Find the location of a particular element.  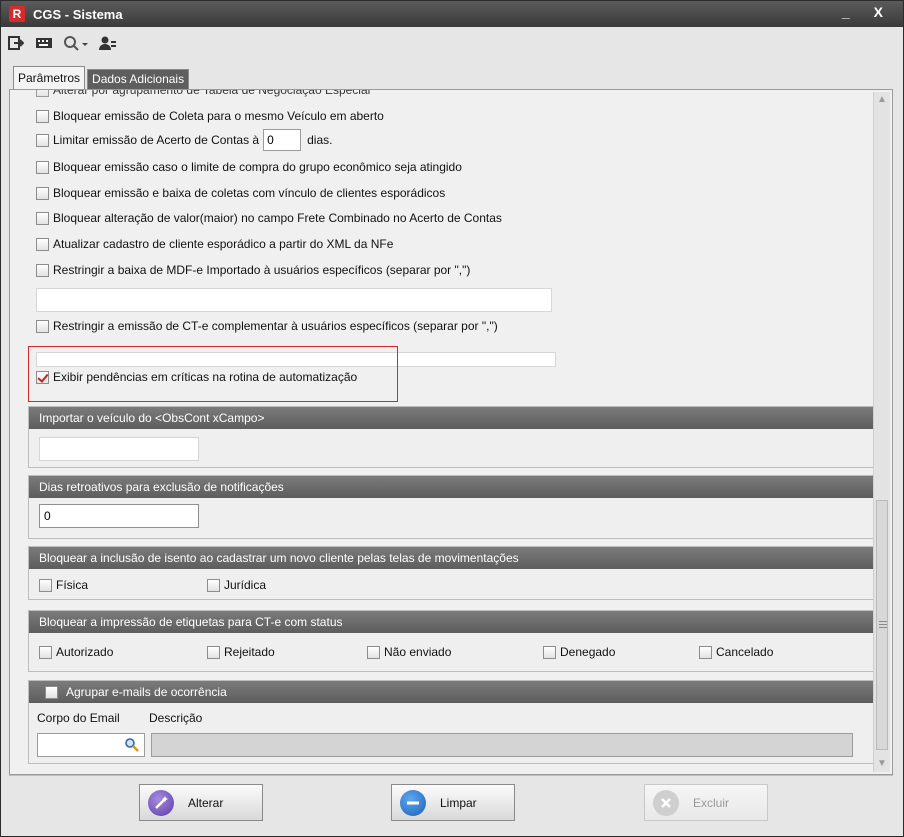

veiculo-field is located at coordinates (119, 449).